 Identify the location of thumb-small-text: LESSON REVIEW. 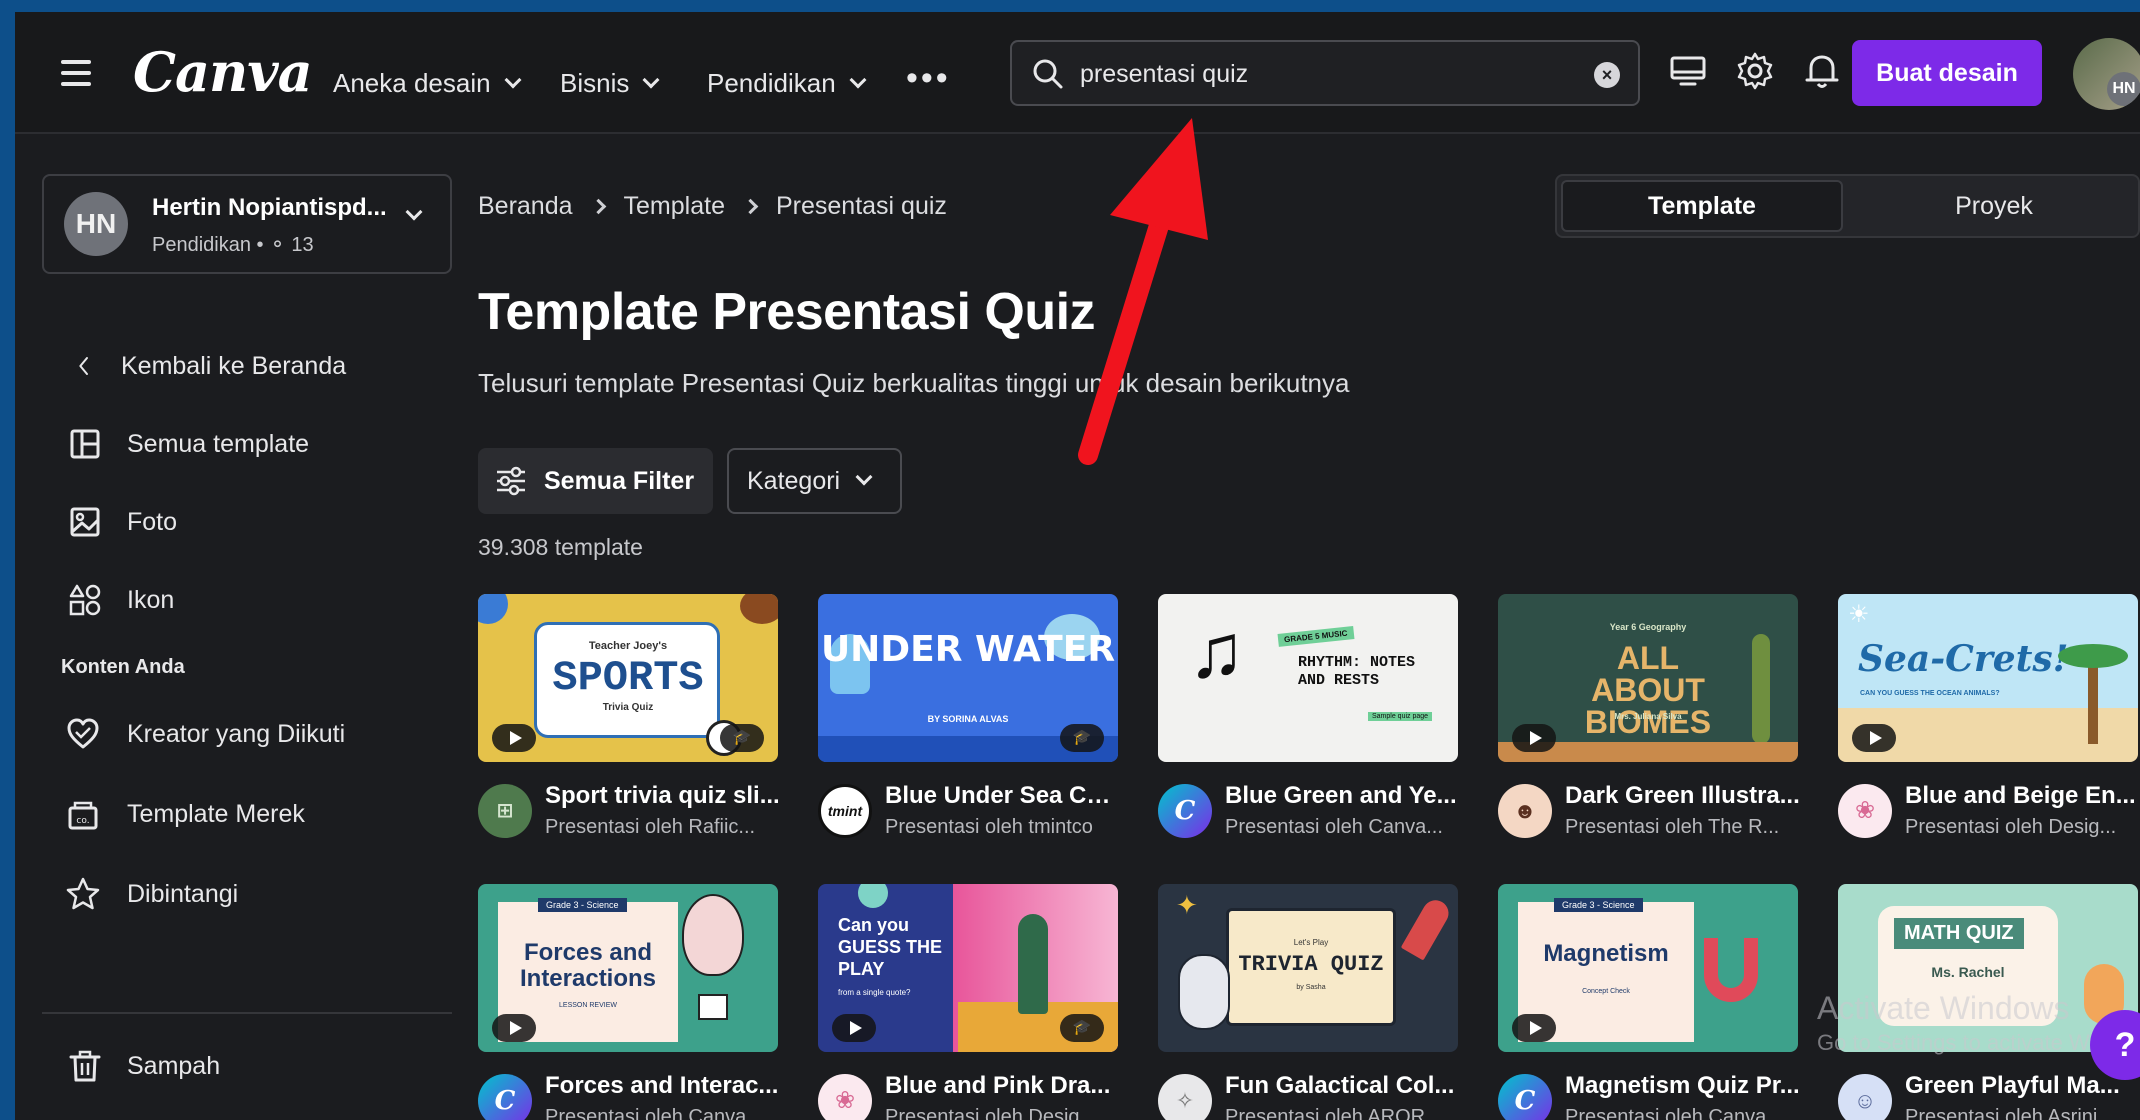
(588, 1005).